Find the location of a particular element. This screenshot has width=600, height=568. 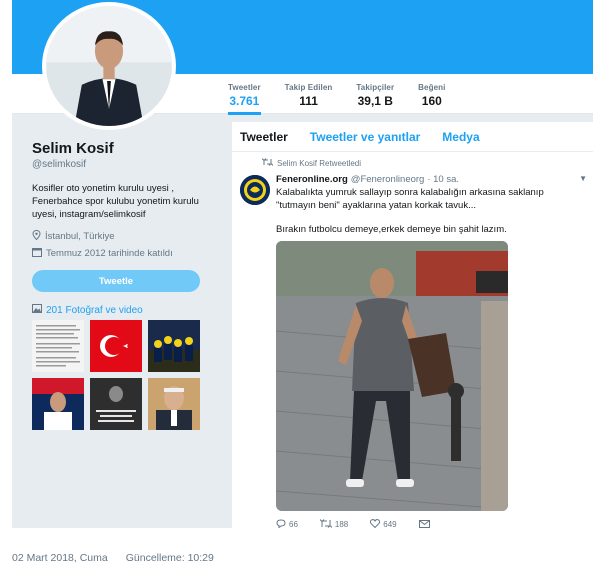

message-action is located at coordinates (424, 524).